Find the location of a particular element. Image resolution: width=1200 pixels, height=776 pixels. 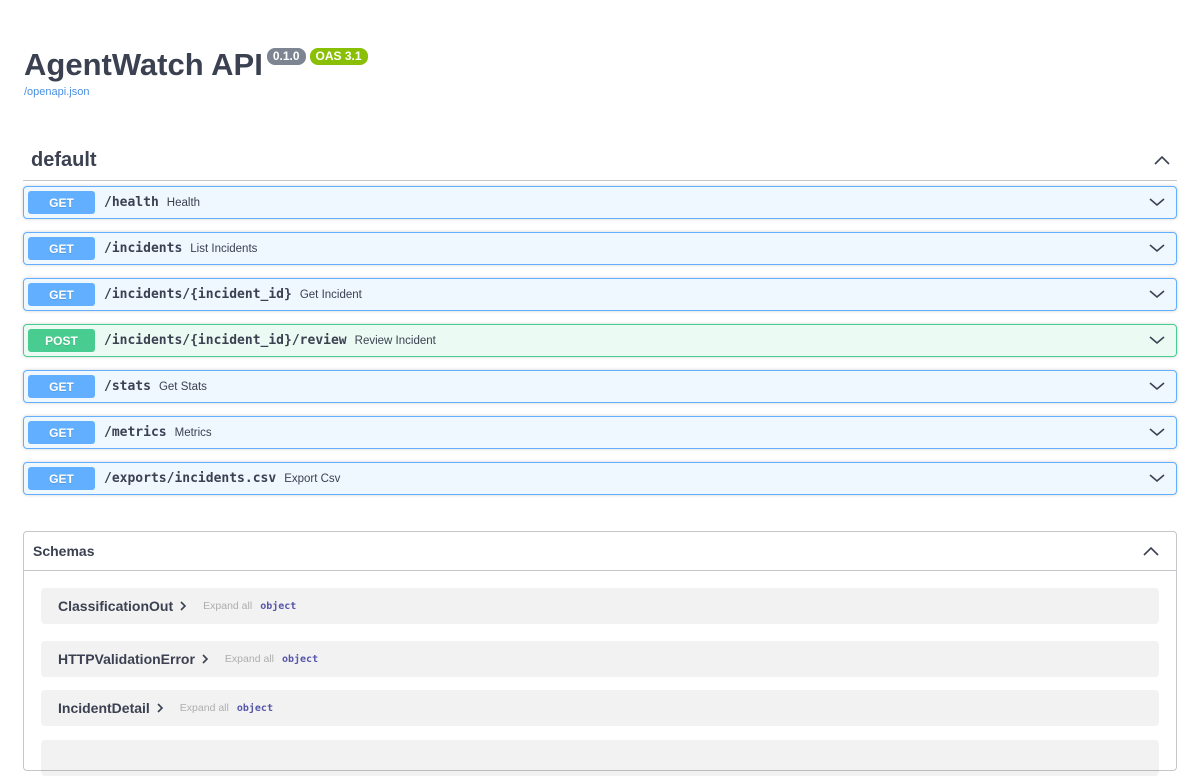

operation-summary: Metrics is located at coordinates (193, 432).